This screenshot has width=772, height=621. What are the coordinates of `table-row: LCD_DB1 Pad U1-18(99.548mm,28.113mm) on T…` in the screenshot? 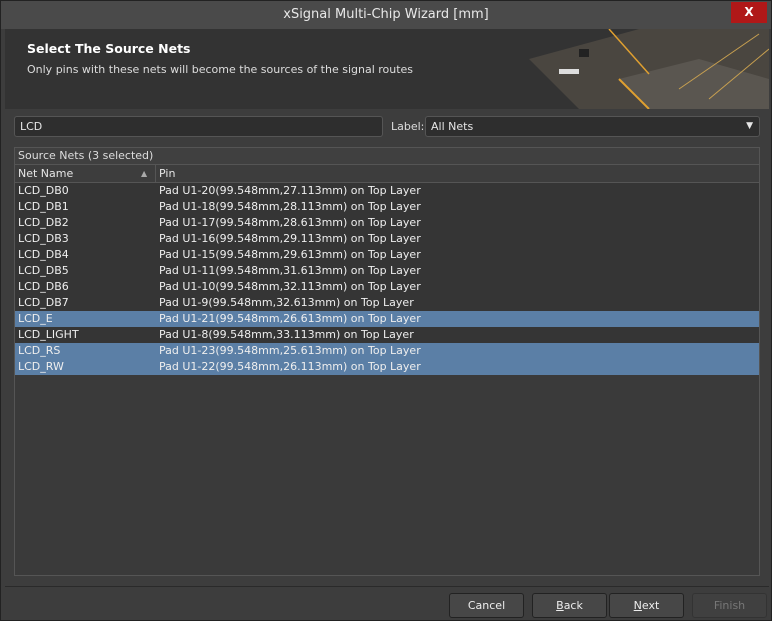 It's located at (387, 207).